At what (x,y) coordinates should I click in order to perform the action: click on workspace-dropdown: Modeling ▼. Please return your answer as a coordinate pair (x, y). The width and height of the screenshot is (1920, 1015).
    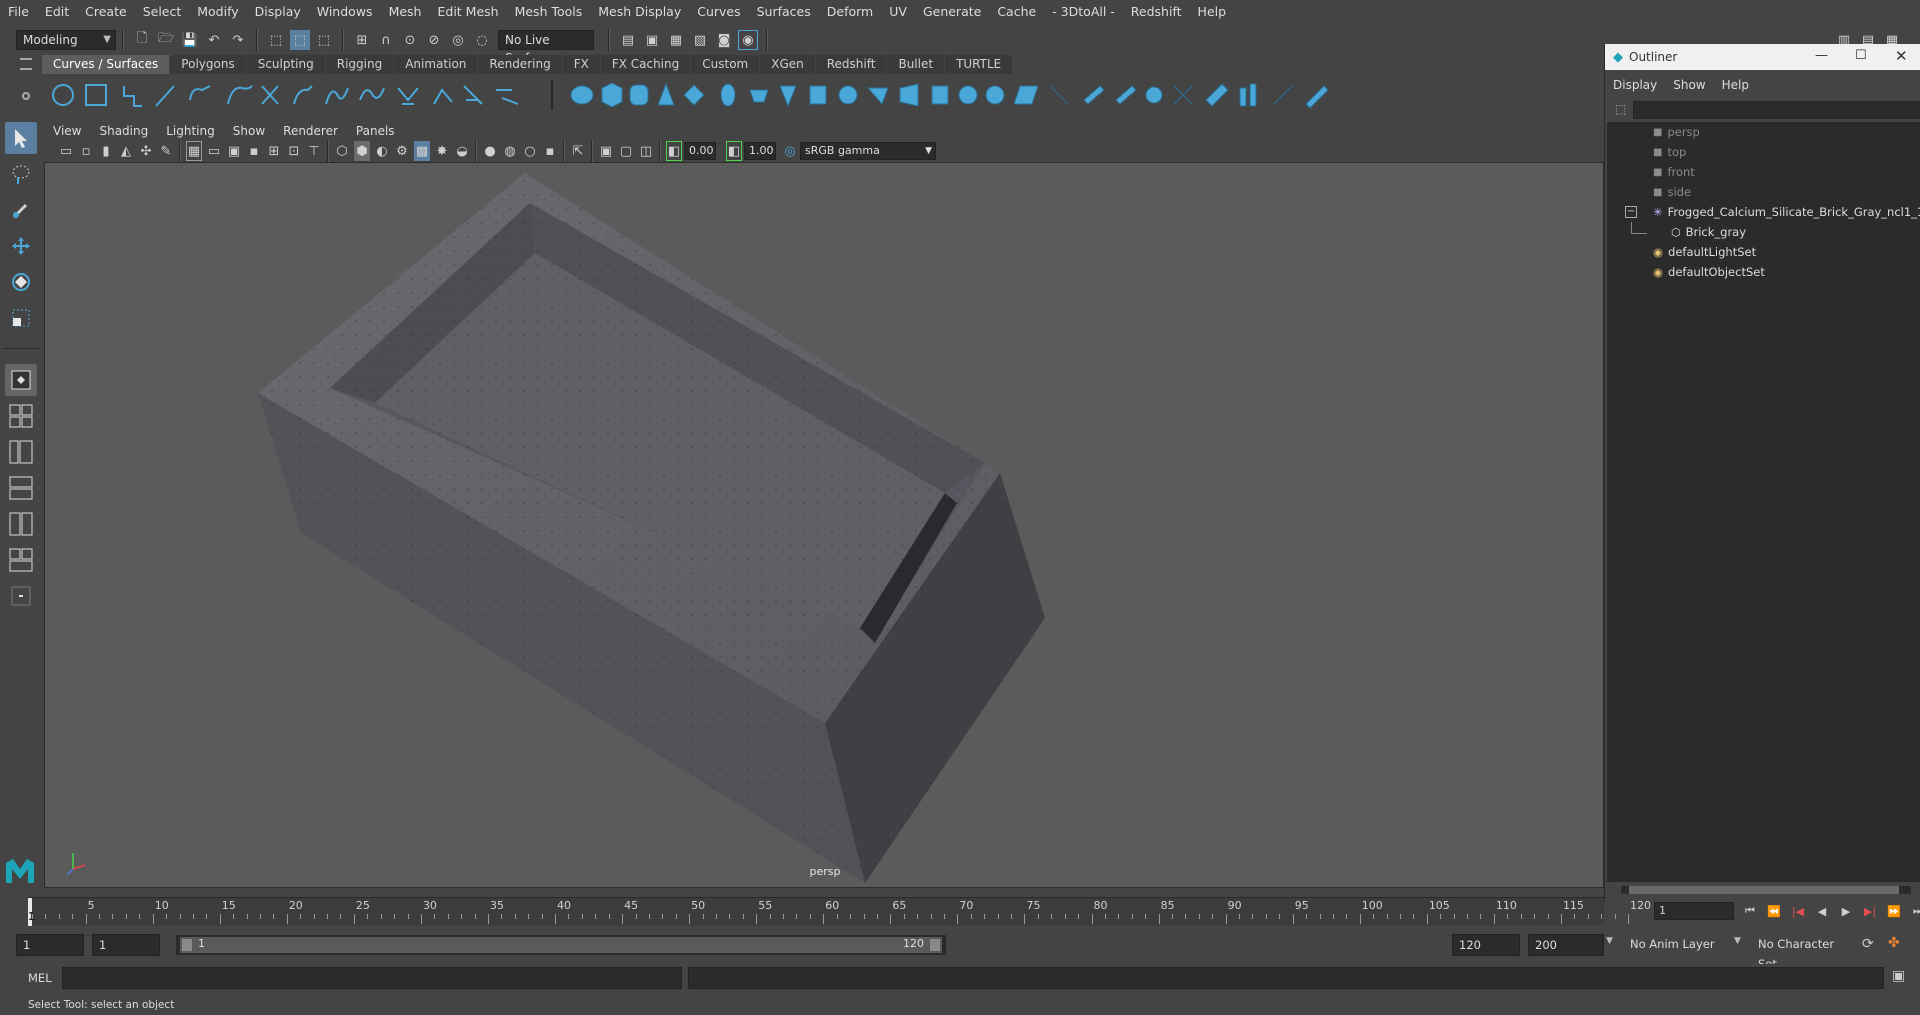
    Looking at the image, I should click on (66, 40).